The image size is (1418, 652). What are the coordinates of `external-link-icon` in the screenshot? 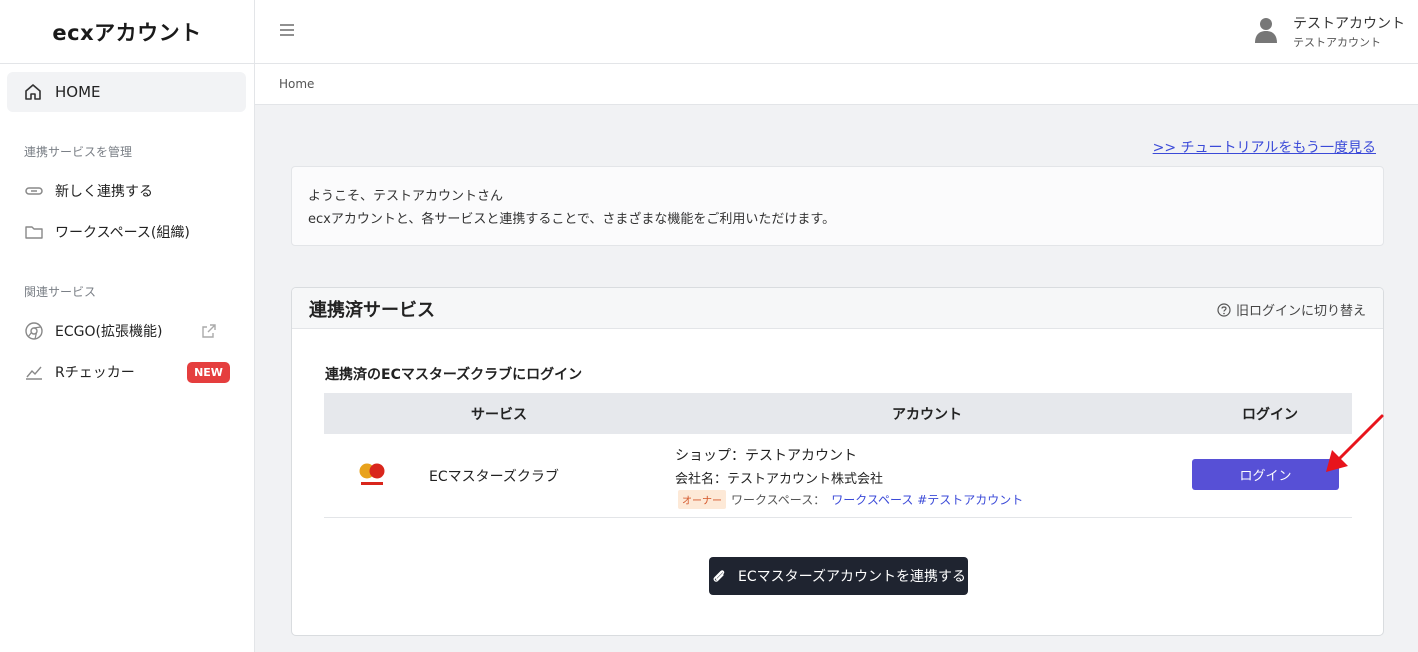 It's located at (209, 331).